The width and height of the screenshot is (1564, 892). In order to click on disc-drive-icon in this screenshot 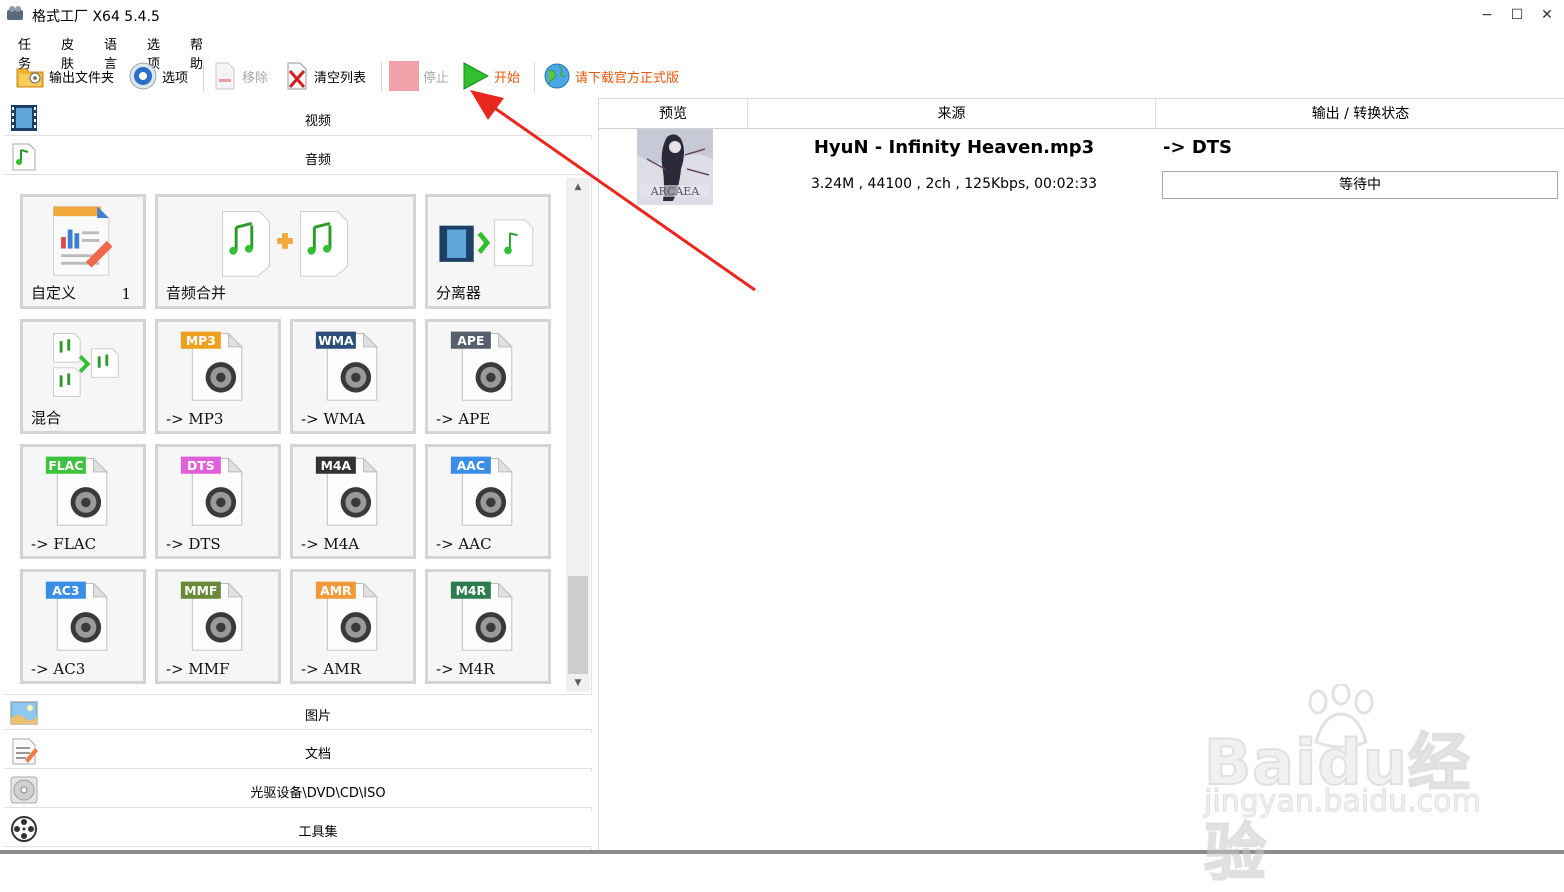, I will do `click(24, 790)`.